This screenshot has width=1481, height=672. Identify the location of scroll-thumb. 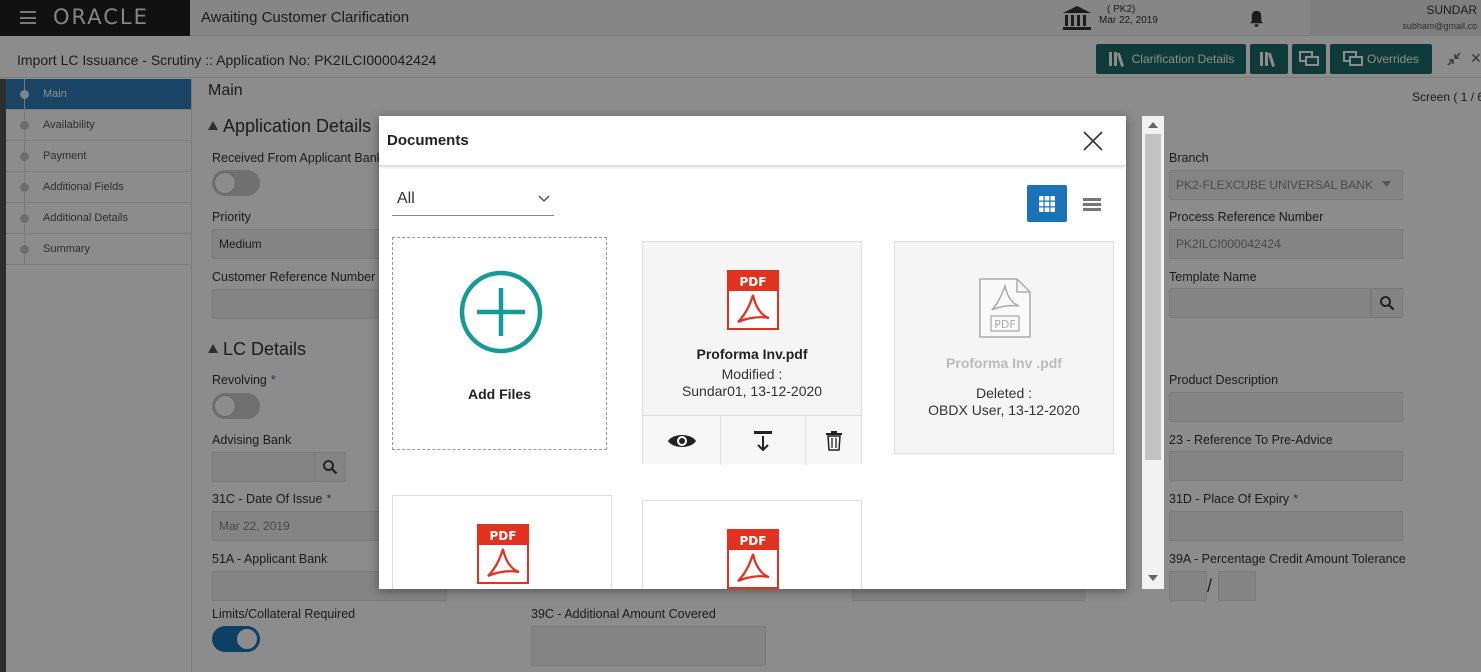
(1153, 297).